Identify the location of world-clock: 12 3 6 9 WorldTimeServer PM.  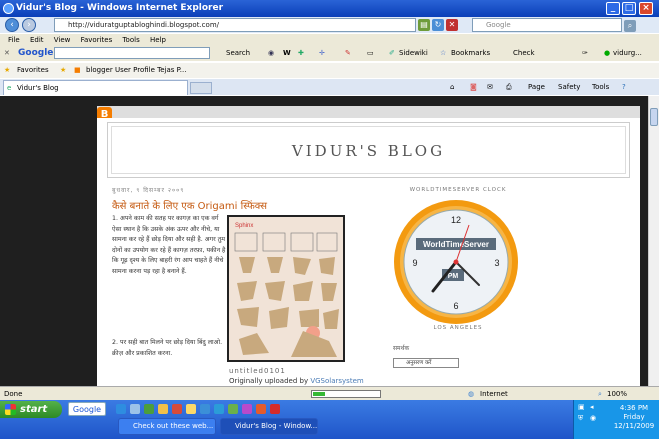
(456, 262).